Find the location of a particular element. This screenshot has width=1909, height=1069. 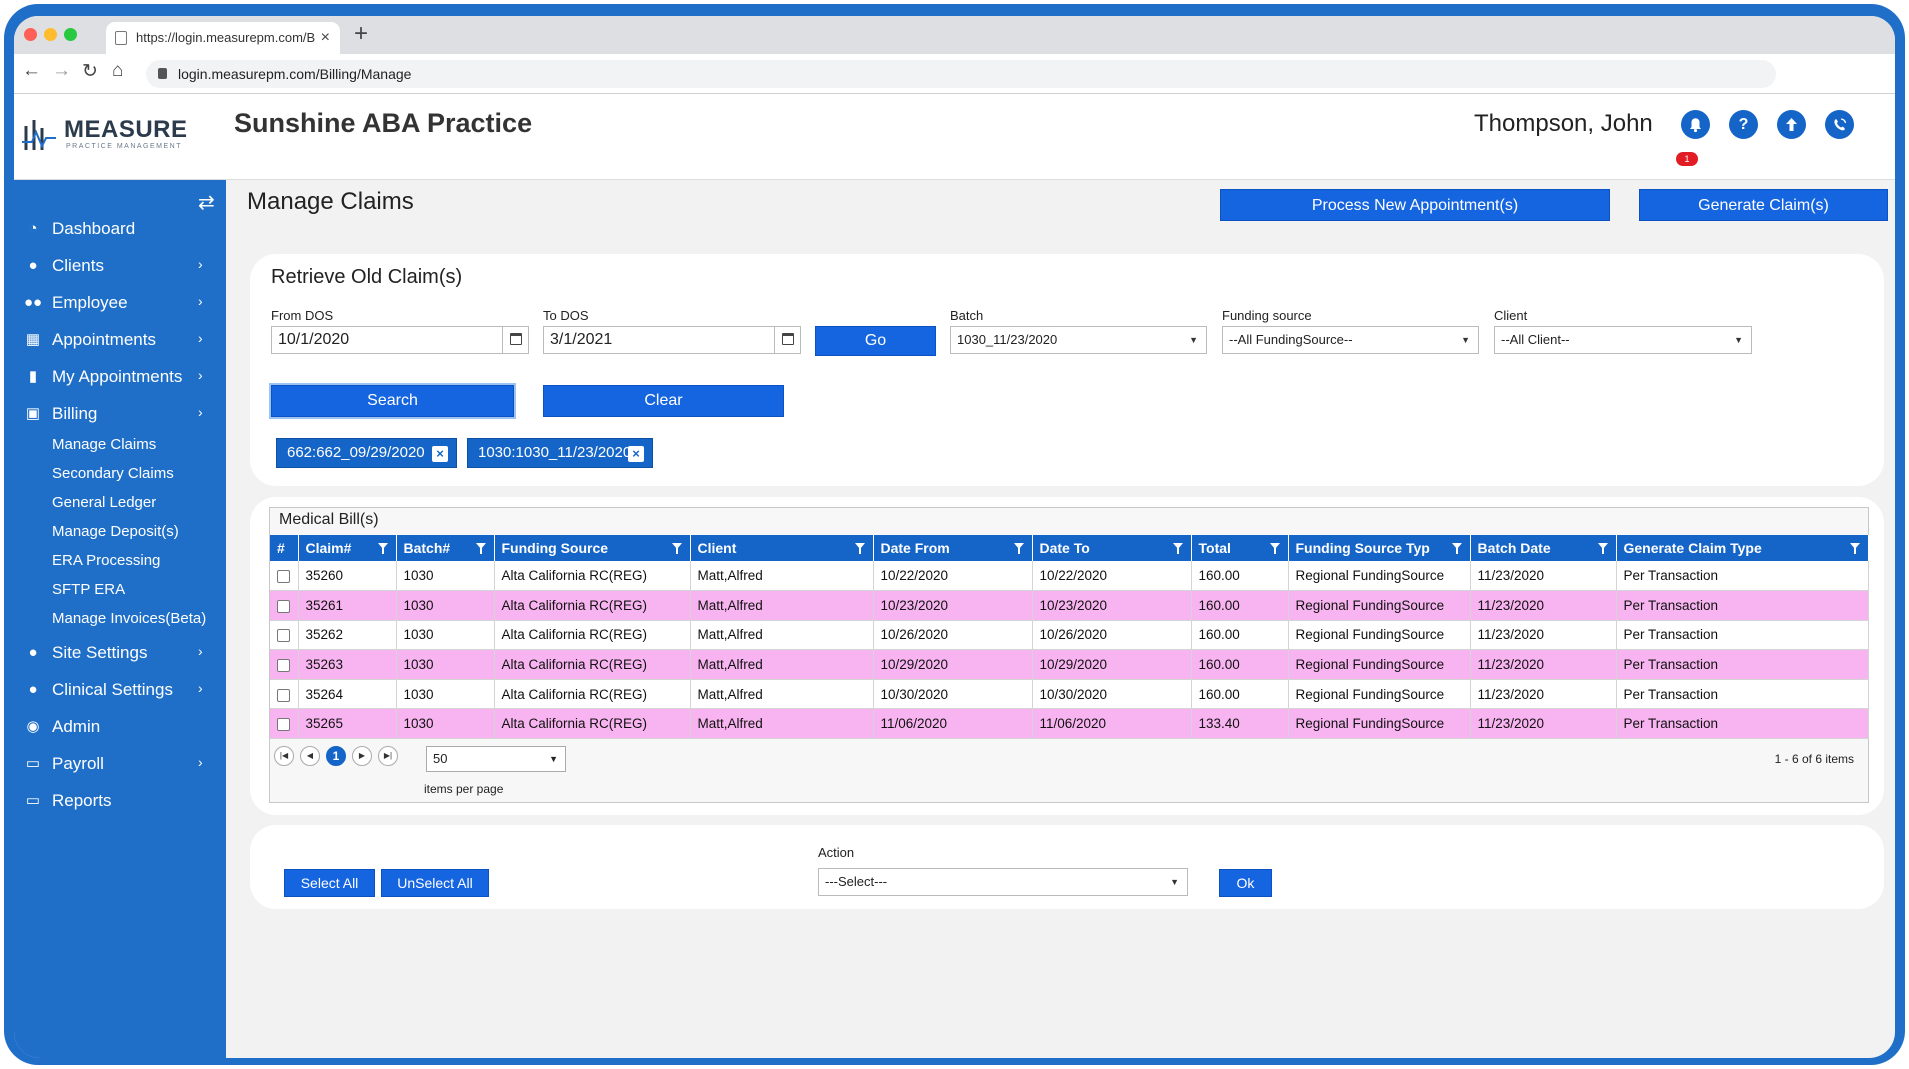

cell: Matt,Alfred is located at coordinates (782, 694).